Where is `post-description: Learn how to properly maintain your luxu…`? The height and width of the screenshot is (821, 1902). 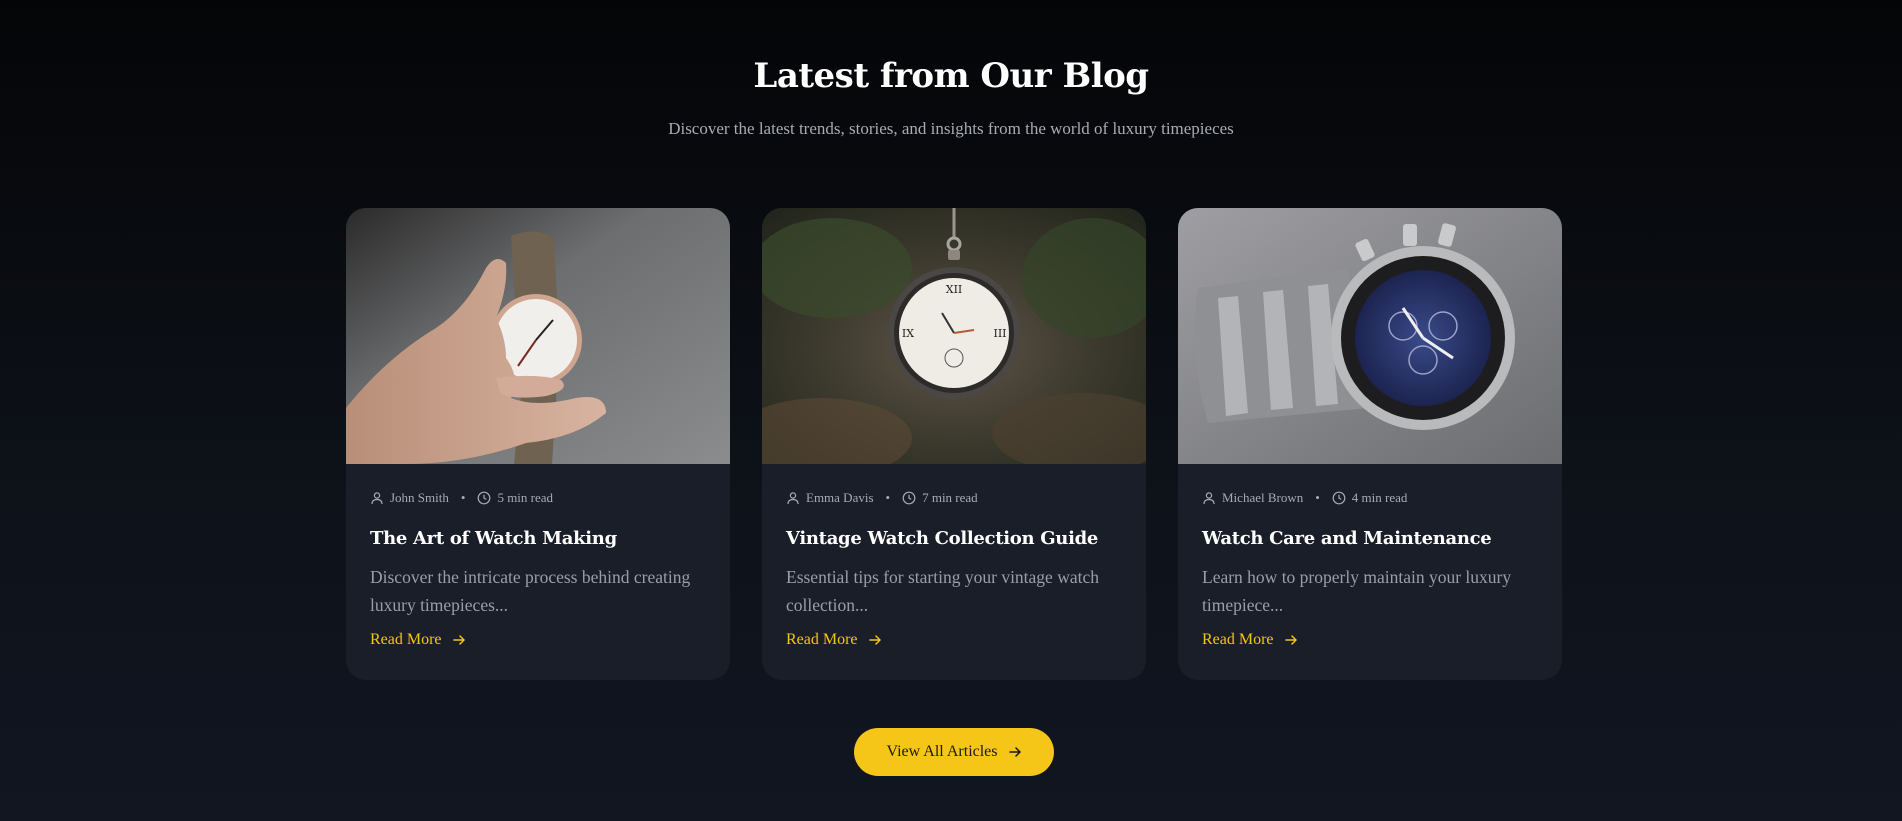 post-description: Learn how to properly maintain your luxu… is located at coordinates (1357, 591).